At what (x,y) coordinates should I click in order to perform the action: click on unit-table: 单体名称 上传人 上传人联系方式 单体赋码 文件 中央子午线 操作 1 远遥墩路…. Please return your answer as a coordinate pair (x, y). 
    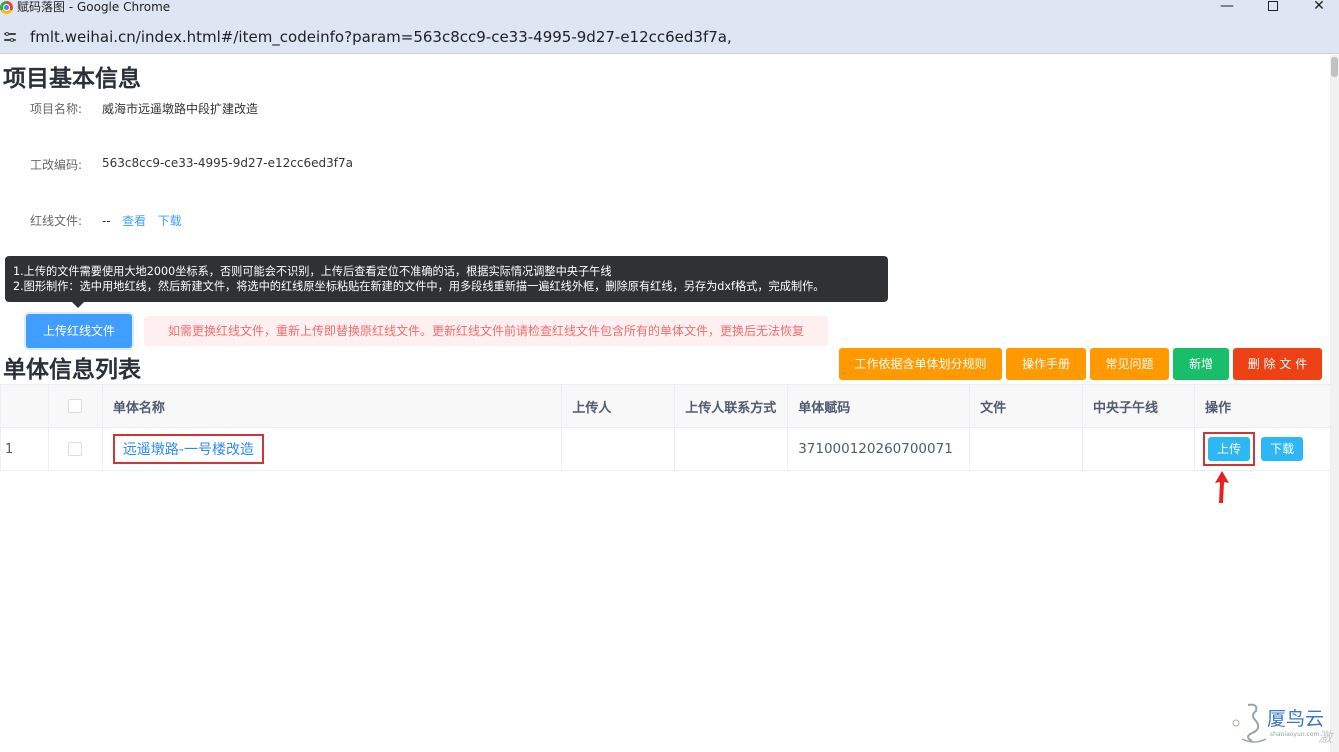
    Looking at the image, I should click on (666, 427).